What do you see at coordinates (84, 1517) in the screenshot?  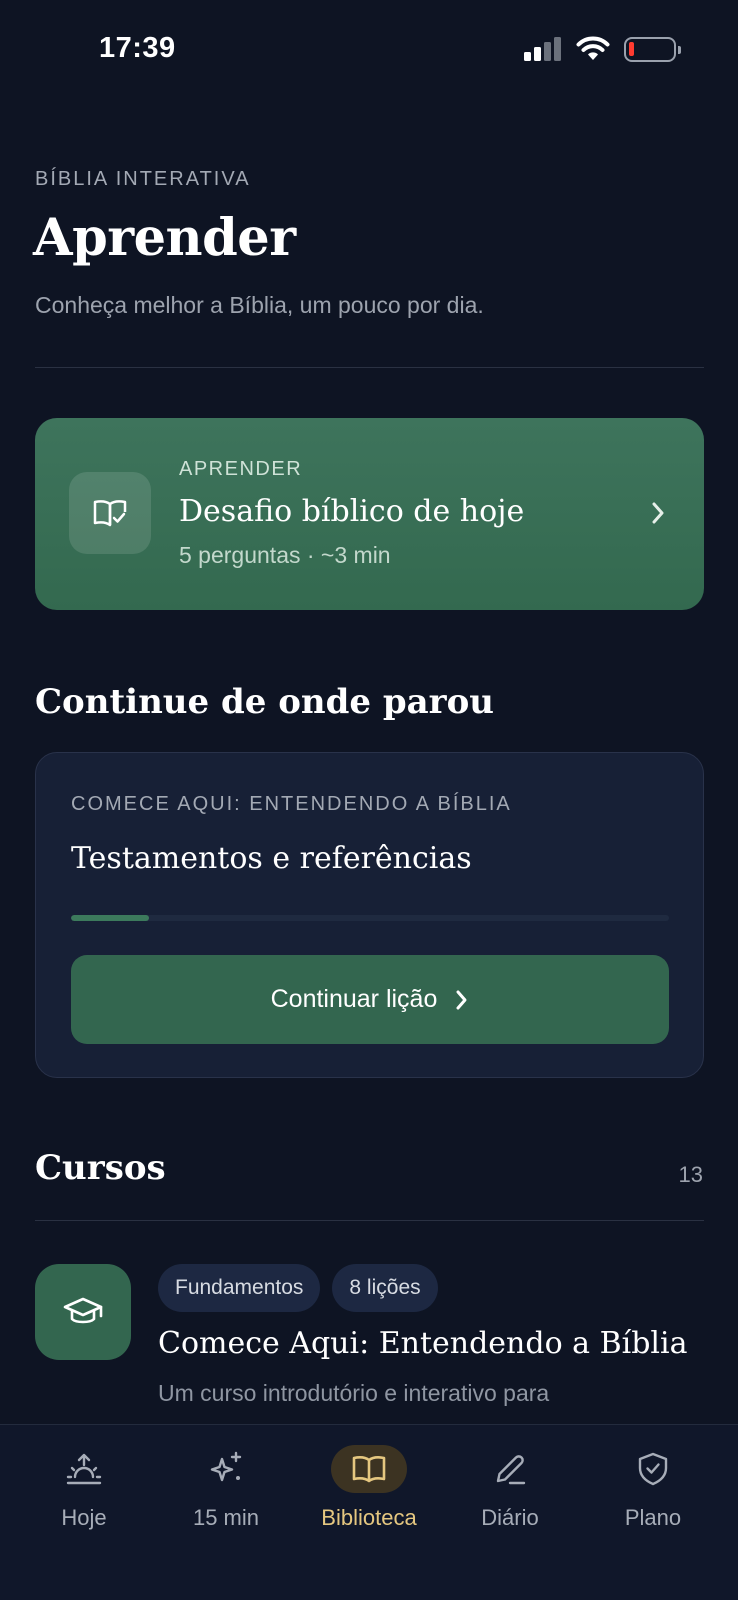 I see `nav-label: Hoje` at bounding box center [84, 1517].